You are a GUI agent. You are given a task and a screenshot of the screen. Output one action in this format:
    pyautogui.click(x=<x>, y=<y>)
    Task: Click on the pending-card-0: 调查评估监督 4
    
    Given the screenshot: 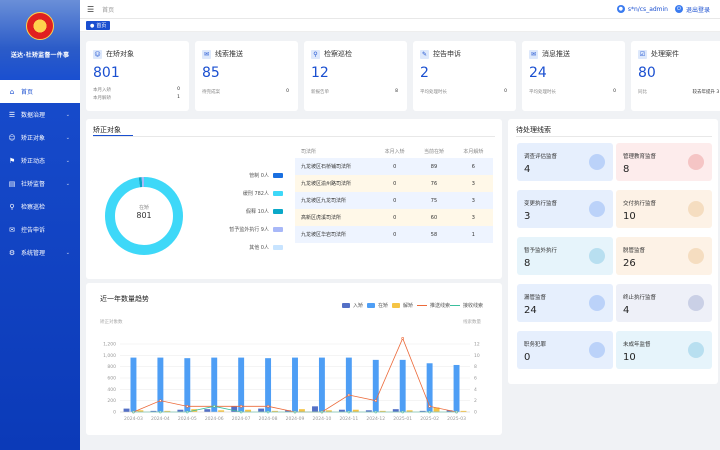 What is the action you would take?
    pyautogui.click(x=565, y=162)
    